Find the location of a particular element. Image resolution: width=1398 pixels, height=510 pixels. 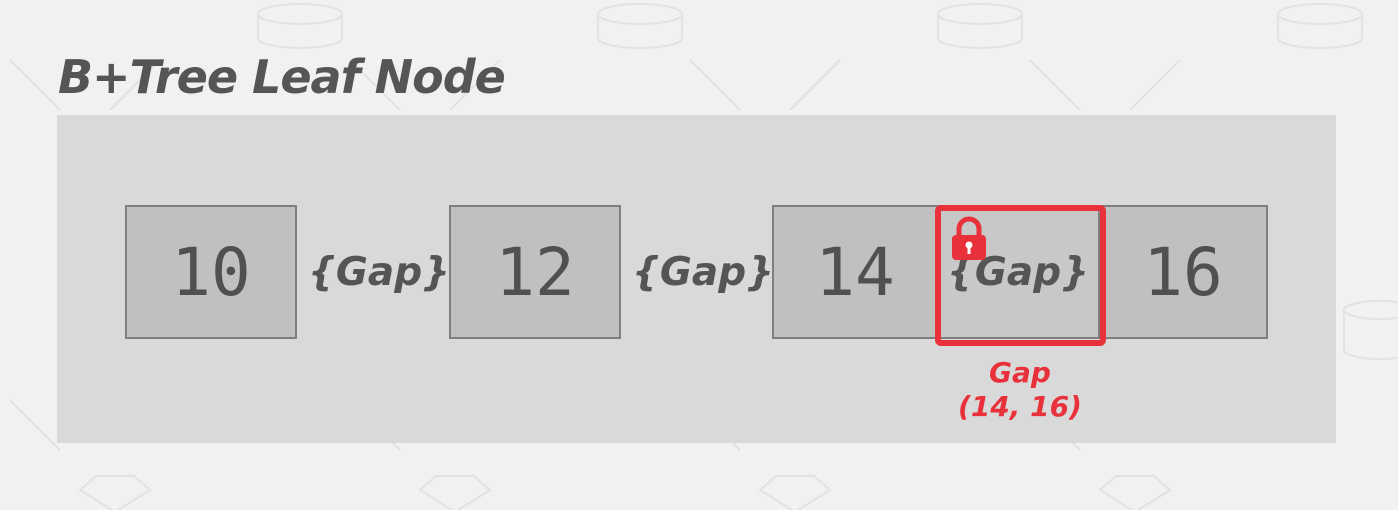

key-16: 16 is located at coordinates (1183, 272).